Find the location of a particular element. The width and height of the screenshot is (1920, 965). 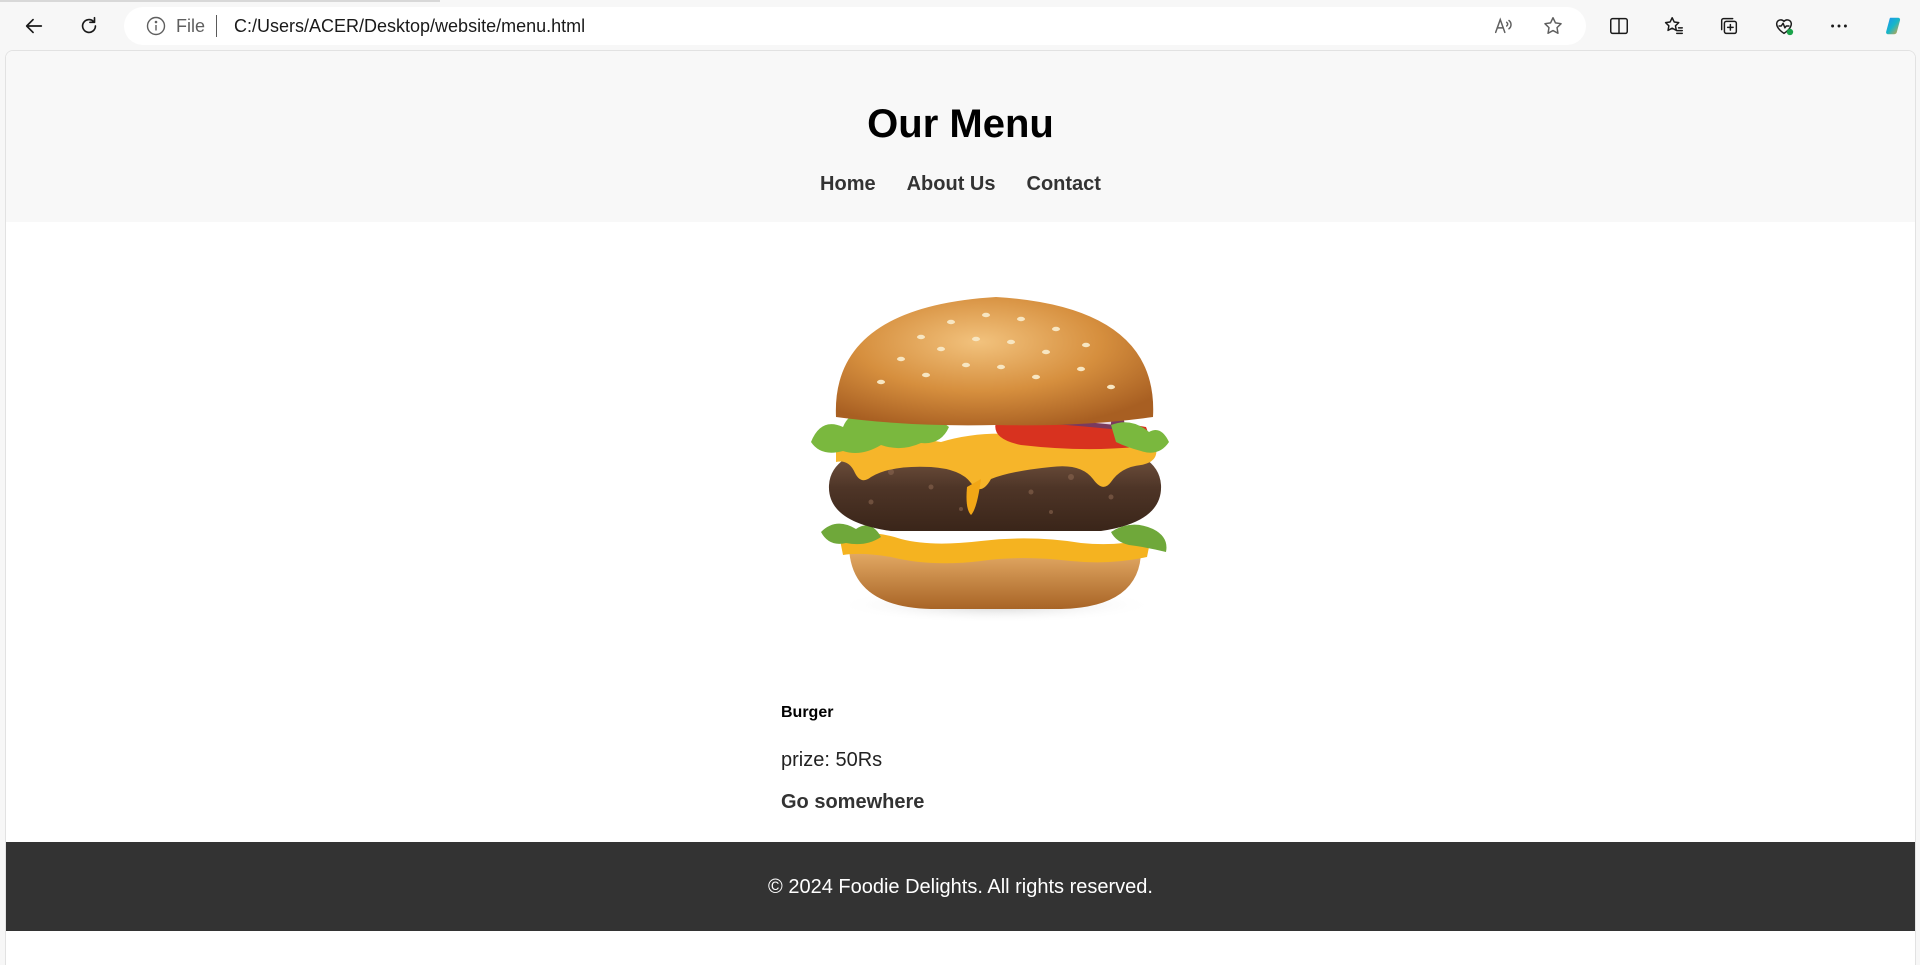

page-title: Our Menu is located at coordinates (960, 124).